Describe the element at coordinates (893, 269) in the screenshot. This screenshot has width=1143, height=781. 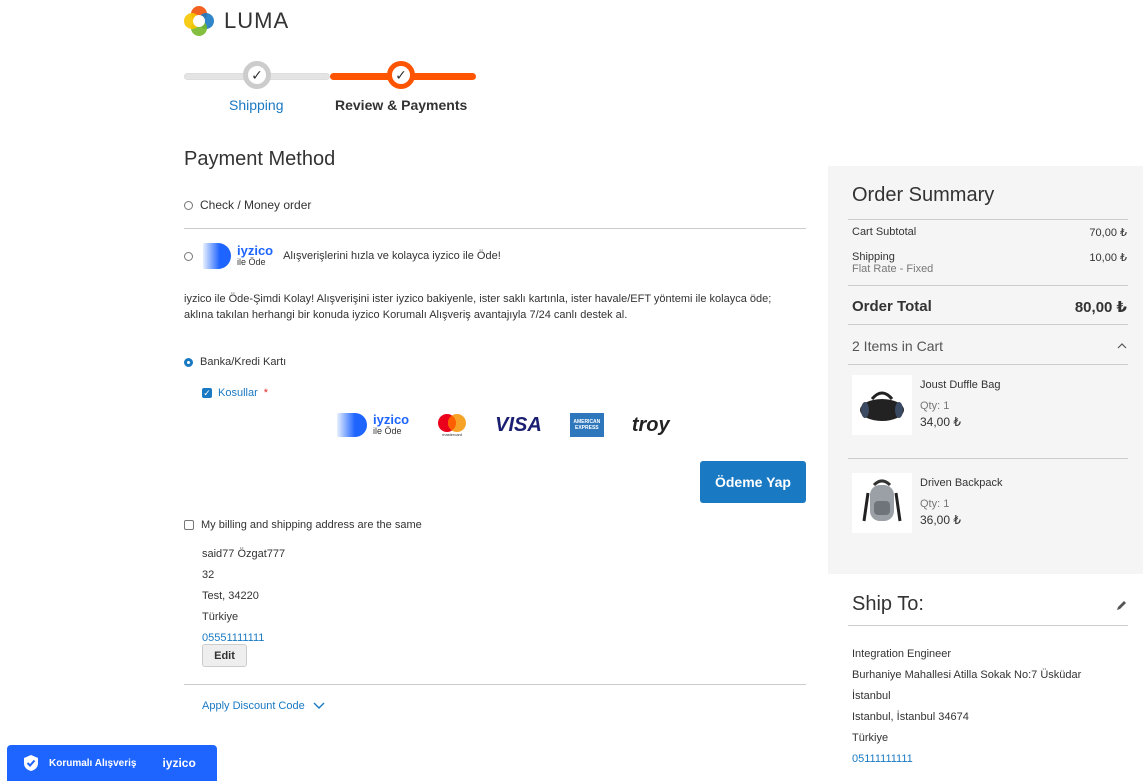
I see `shipping-method: Flat Rate - Fixed` at that location.